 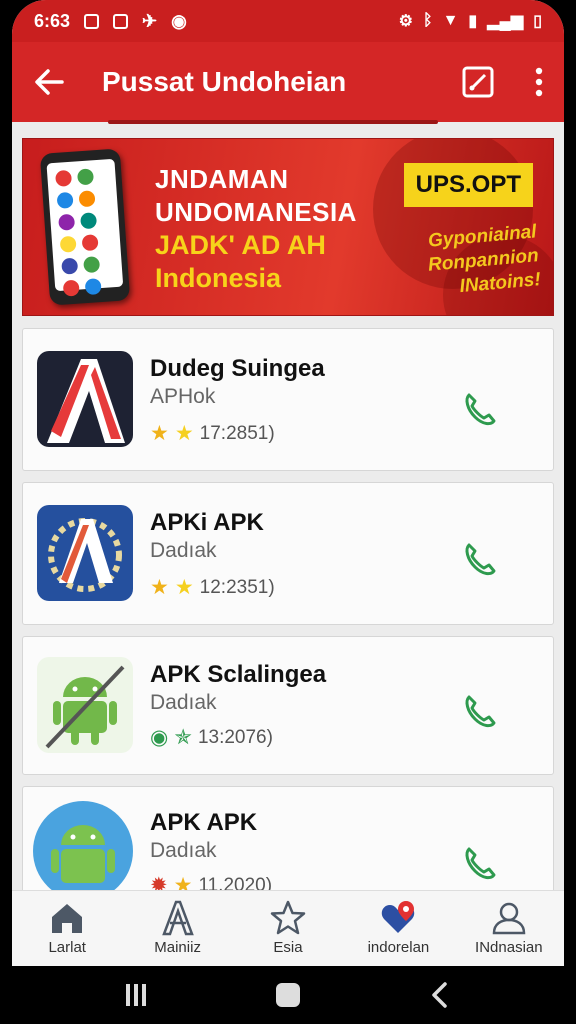 I want to click on back-nav-icon, so click(x=440, y=995).